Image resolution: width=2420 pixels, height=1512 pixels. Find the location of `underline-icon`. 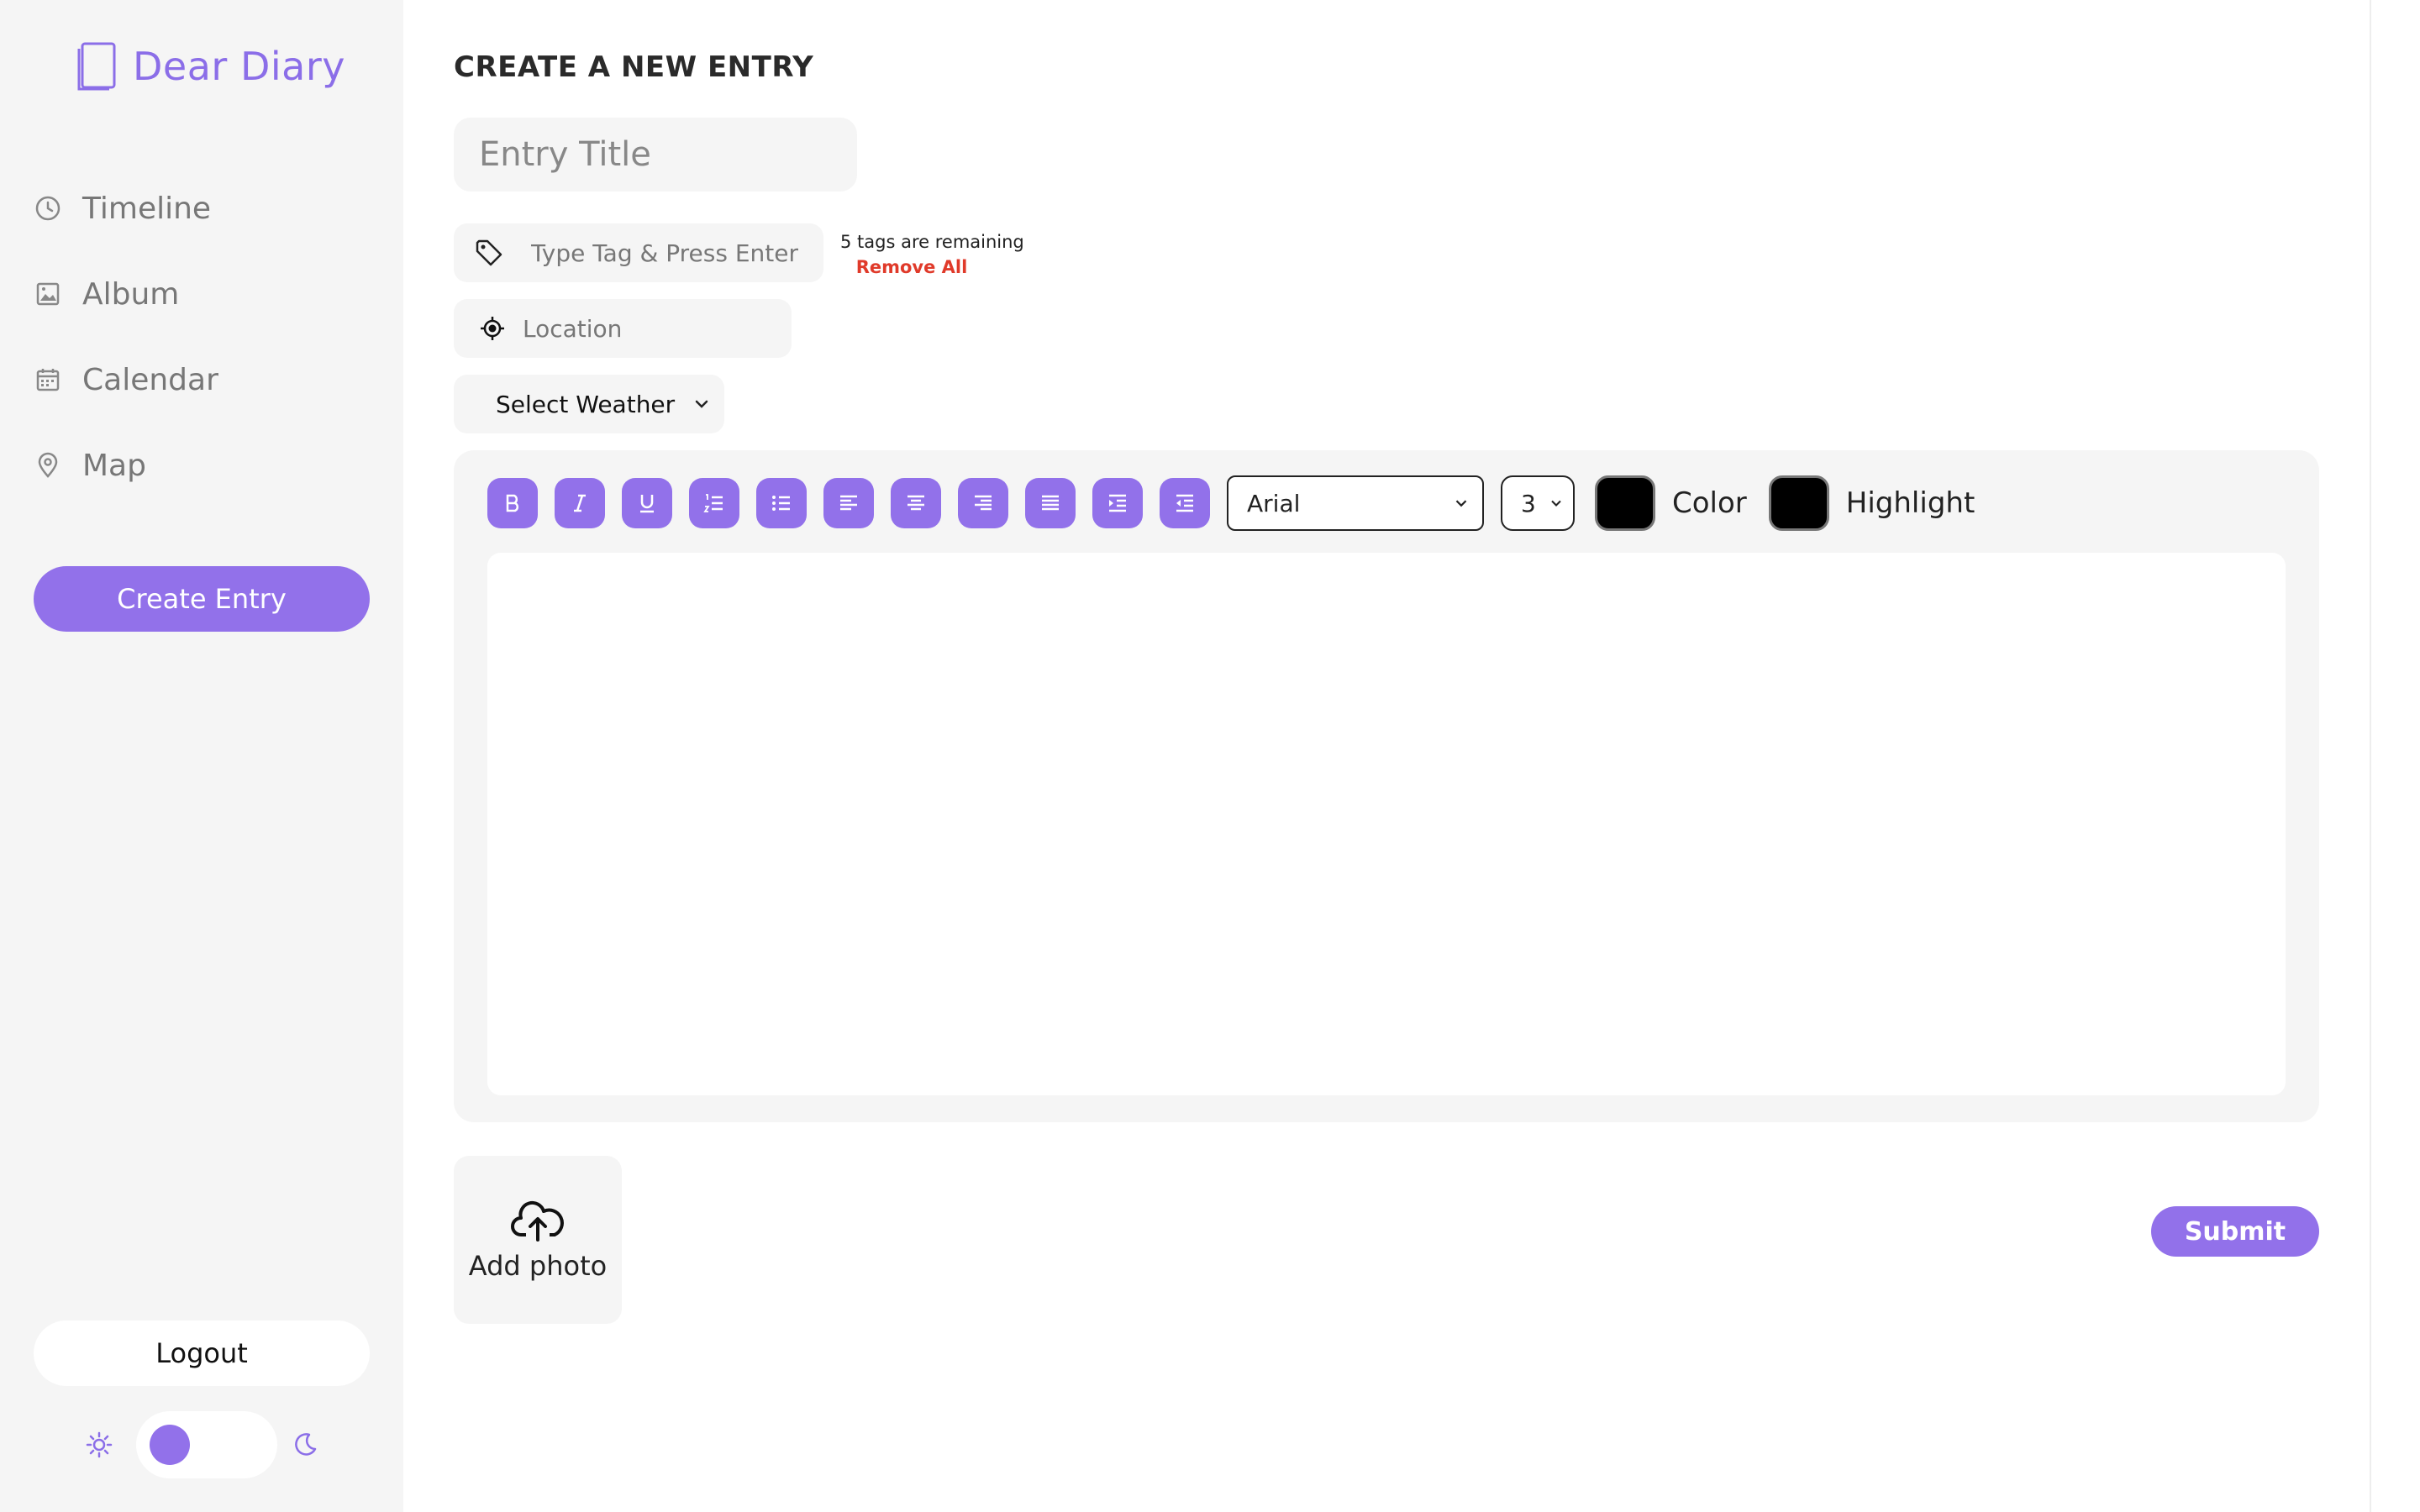

underline-icon is located at coordinates (647, 504).